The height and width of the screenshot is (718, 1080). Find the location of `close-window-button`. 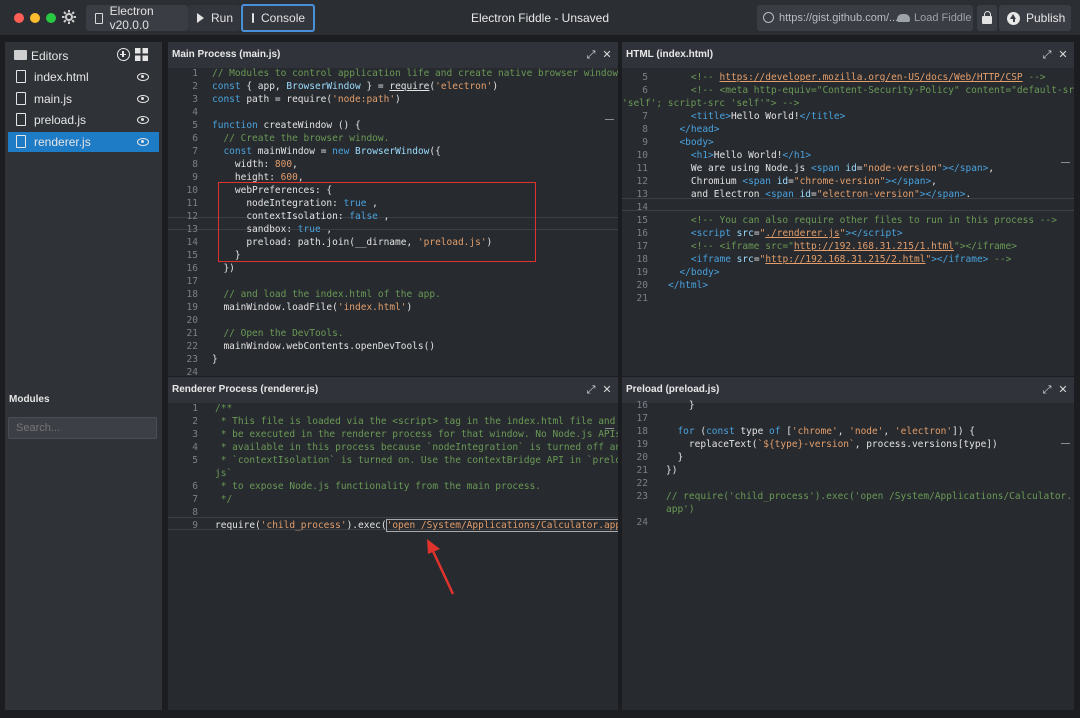

close-window-button is located at coordinates (19, 18).